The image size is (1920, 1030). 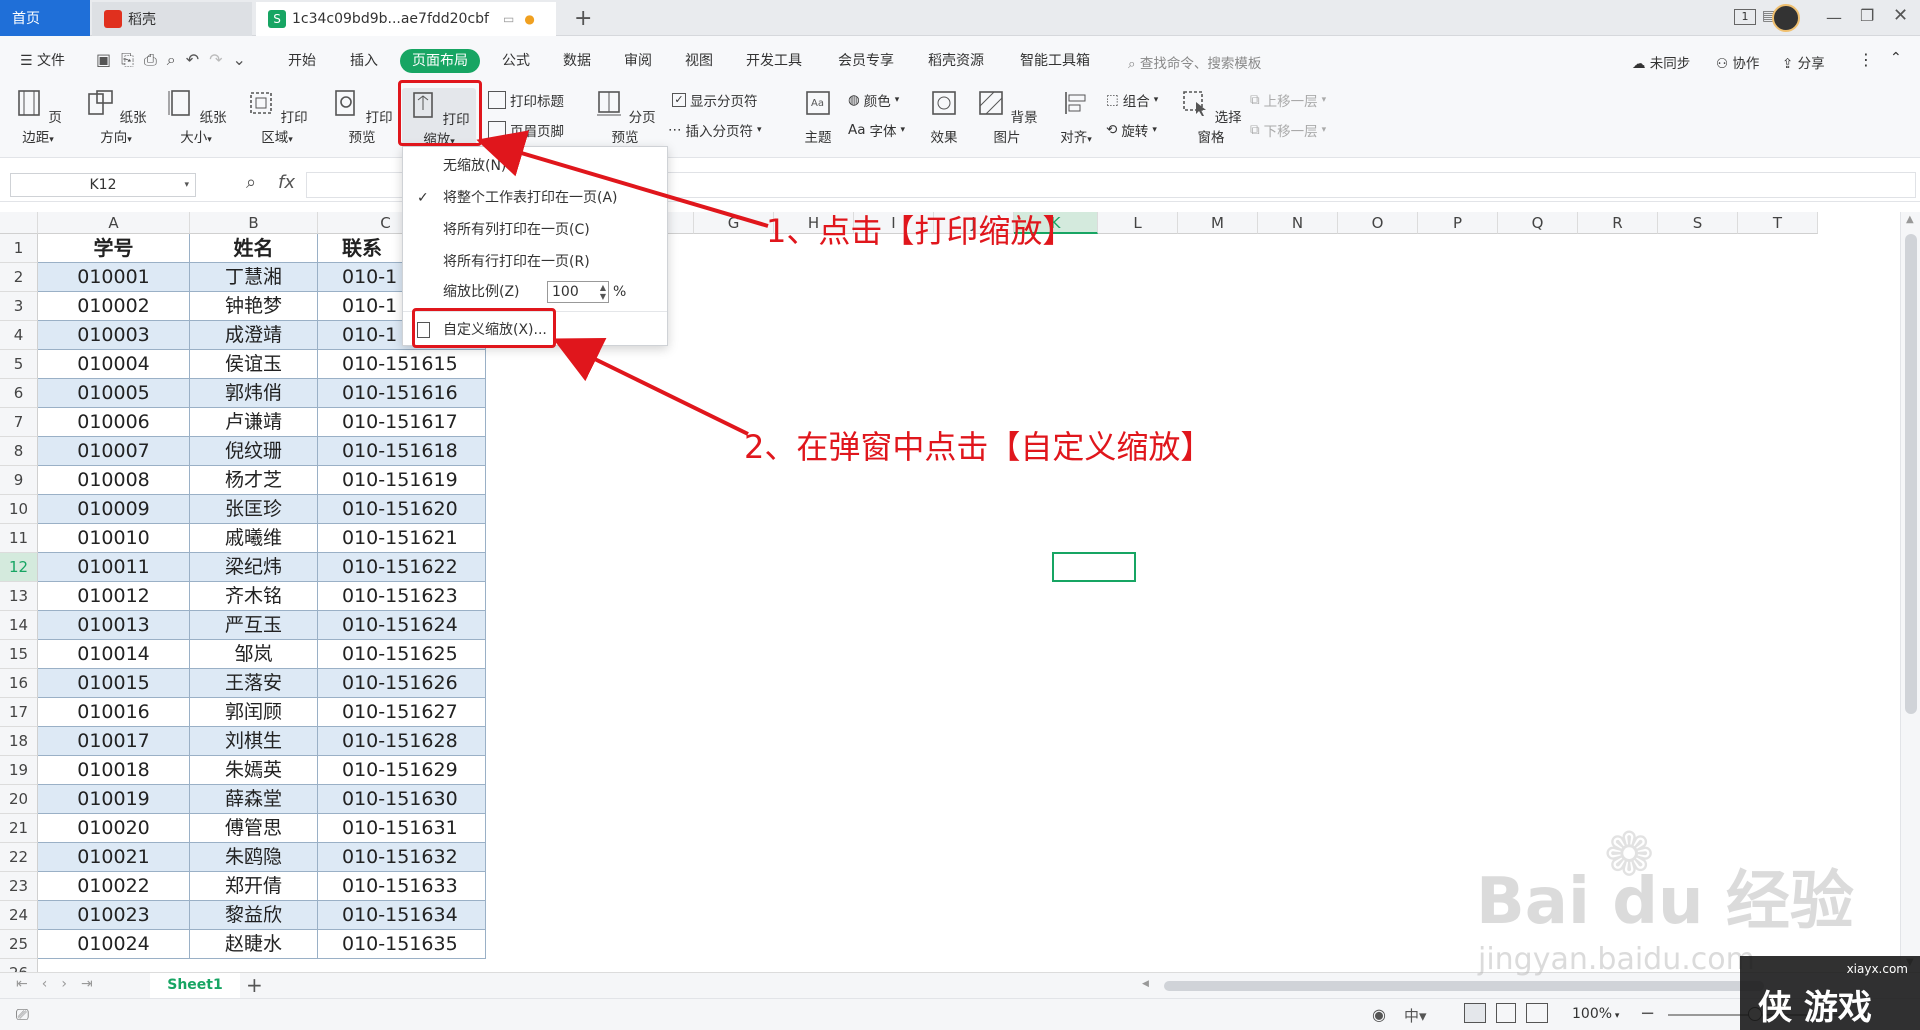 What do you see at coordinates (978, 447) in the screenshot?
I see `annotation-step2: 2、在弹窗中点击【自定义缩放】` at bounding box center [978, 447].